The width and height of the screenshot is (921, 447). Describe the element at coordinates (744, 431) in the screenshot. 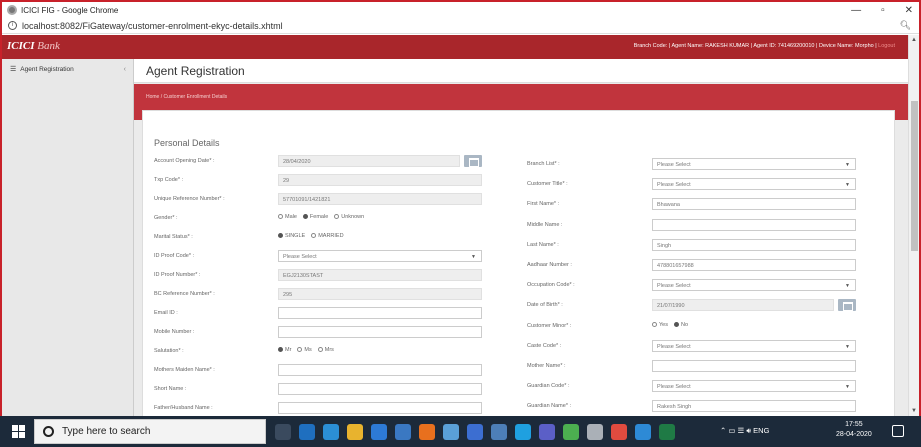

I see `system-tray: ⌃ ▭ ☰ 🔊︎ ENG` at that location.